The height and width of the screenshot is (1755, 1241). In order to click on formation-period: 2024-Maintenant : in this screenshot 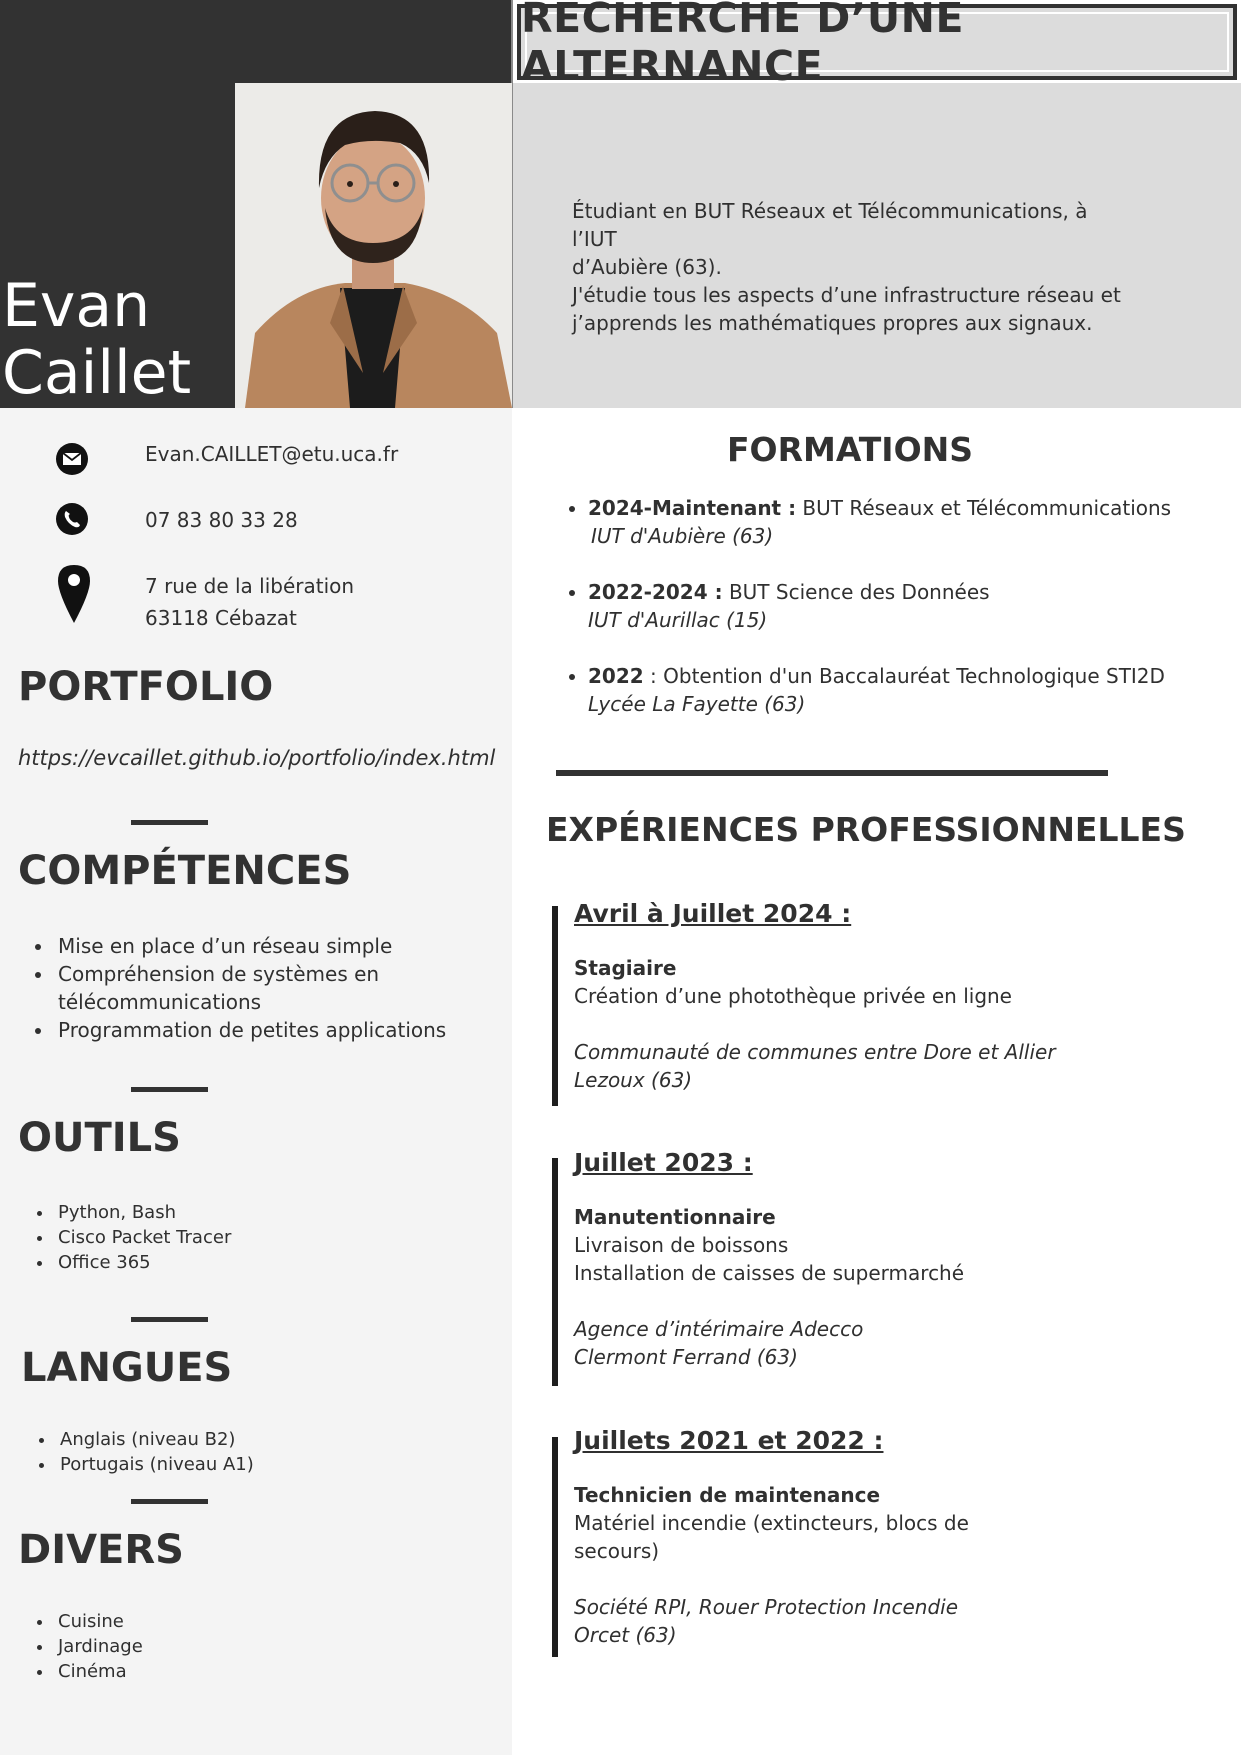, I will do `click(692, 508)`.